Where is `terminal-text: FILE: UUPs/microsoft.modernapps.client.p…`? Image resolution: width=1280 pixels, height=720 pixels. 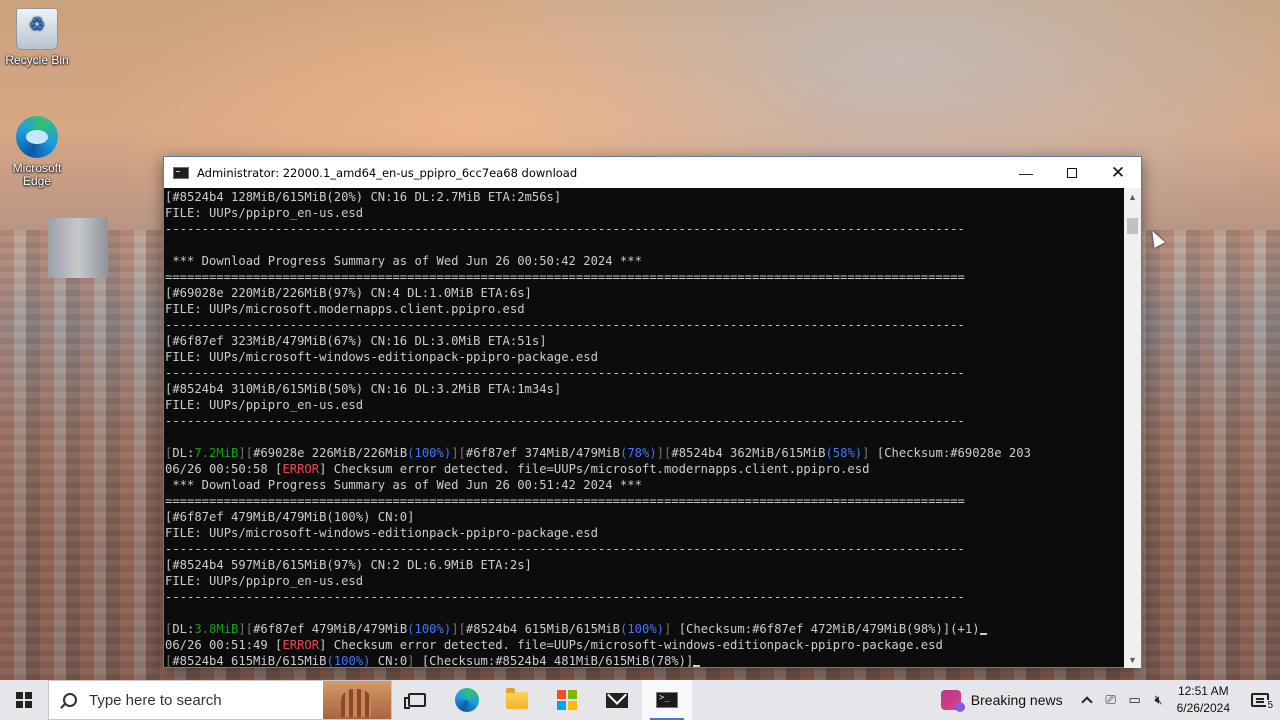
terminal-text: FILE: UUPs/microsoft.modernapps.client.p… is located at coordinates (345, 309).